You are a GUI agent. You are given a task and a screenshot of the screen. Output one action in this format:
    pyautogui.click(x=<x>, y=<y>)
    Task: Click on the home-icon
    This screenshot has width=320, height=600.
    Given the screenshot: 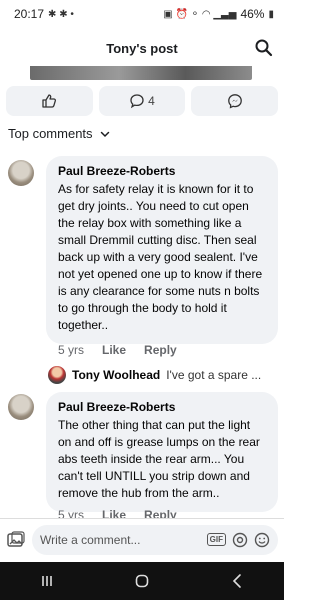 What is the action you would take?
    pyautogui.click(x=142, y=581)
    